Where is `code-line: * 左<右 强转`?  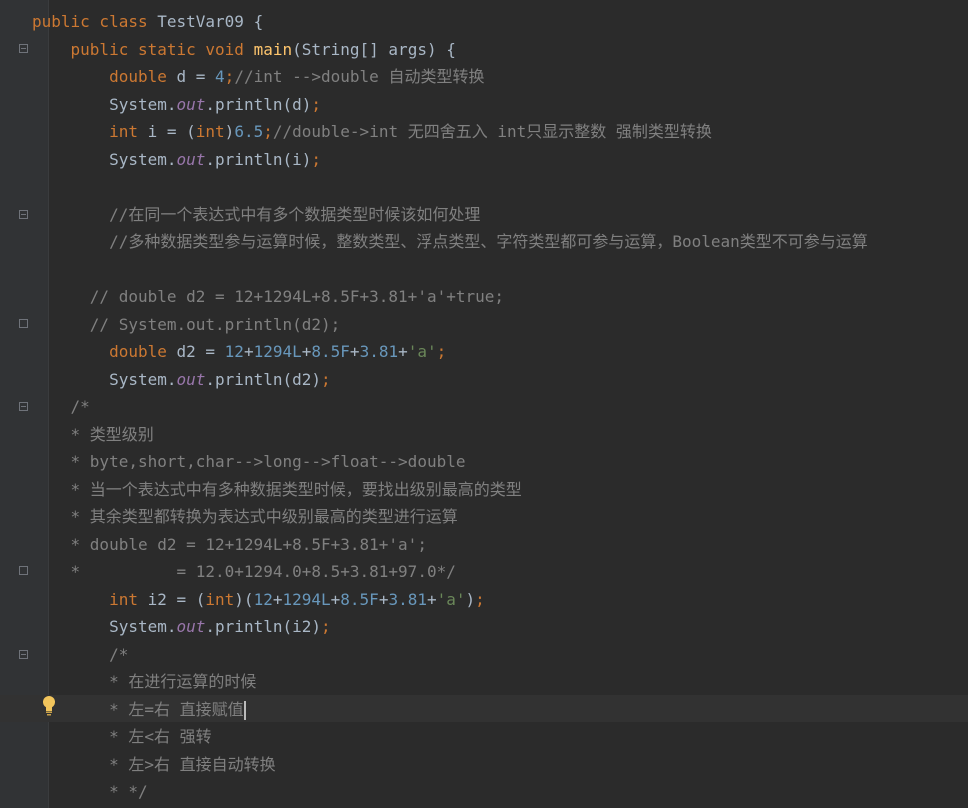 code-line: * 左<右 强转 is located at coordinates (122, 736).